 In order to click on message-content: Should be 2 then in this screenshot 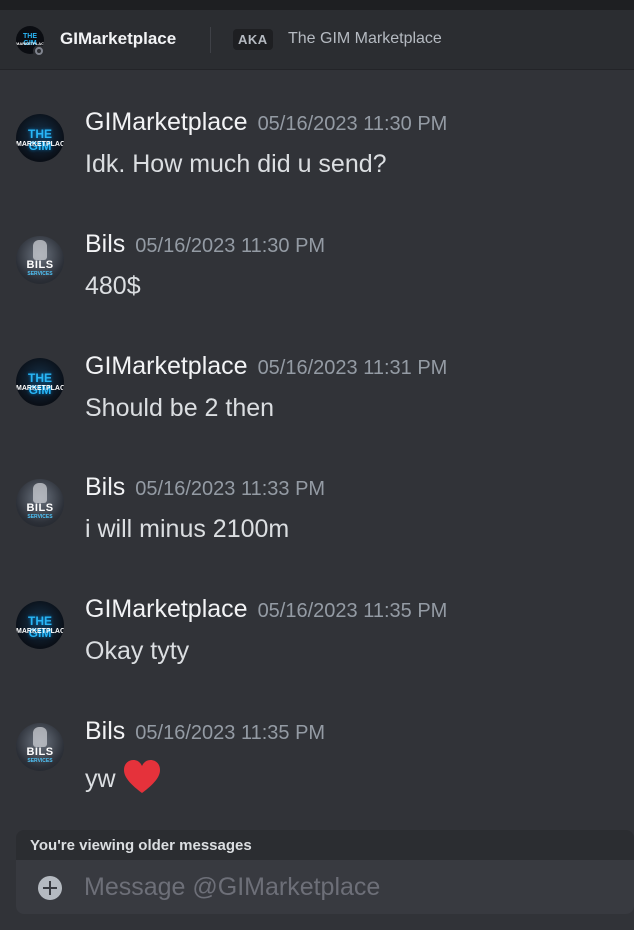, I will do `click(180, 408)`.